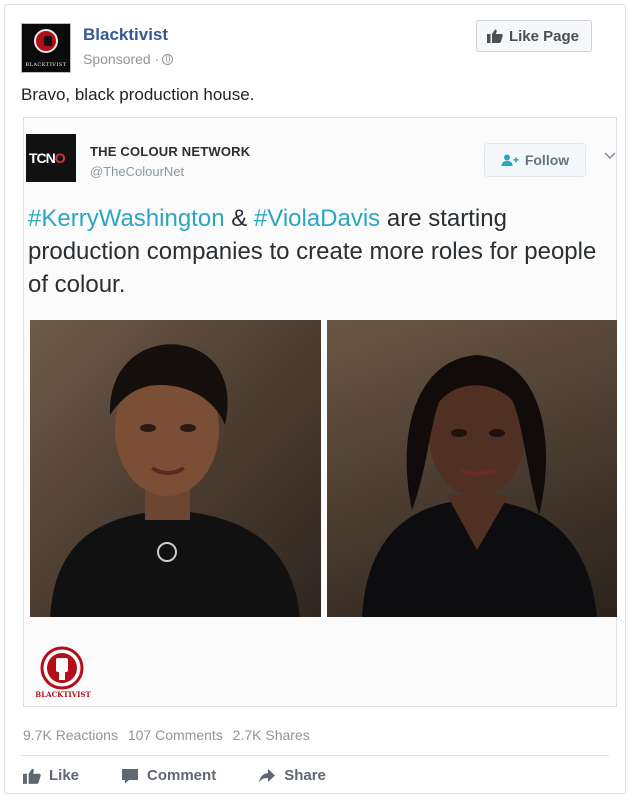 This screenshot has width=632, height=800. I want to click on like-button: Like, so click(51, 775).